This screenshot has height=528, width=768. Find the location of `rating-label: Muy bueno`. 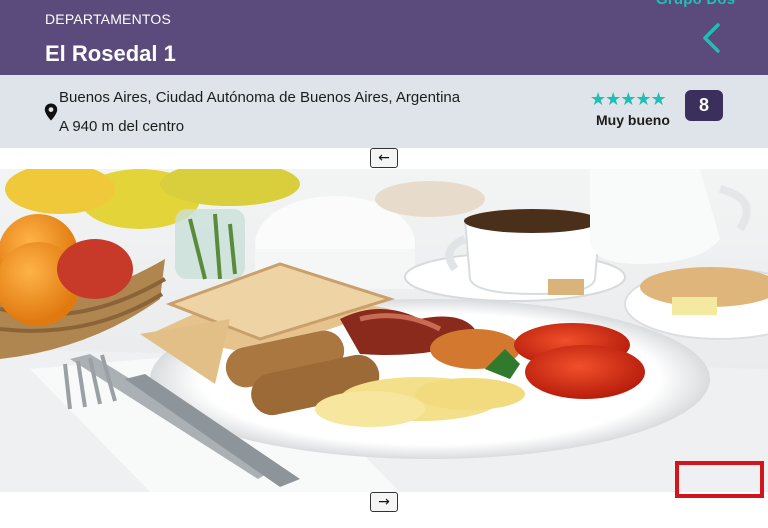

rating-label: Muy bueno is located at coordinates (633, 120).